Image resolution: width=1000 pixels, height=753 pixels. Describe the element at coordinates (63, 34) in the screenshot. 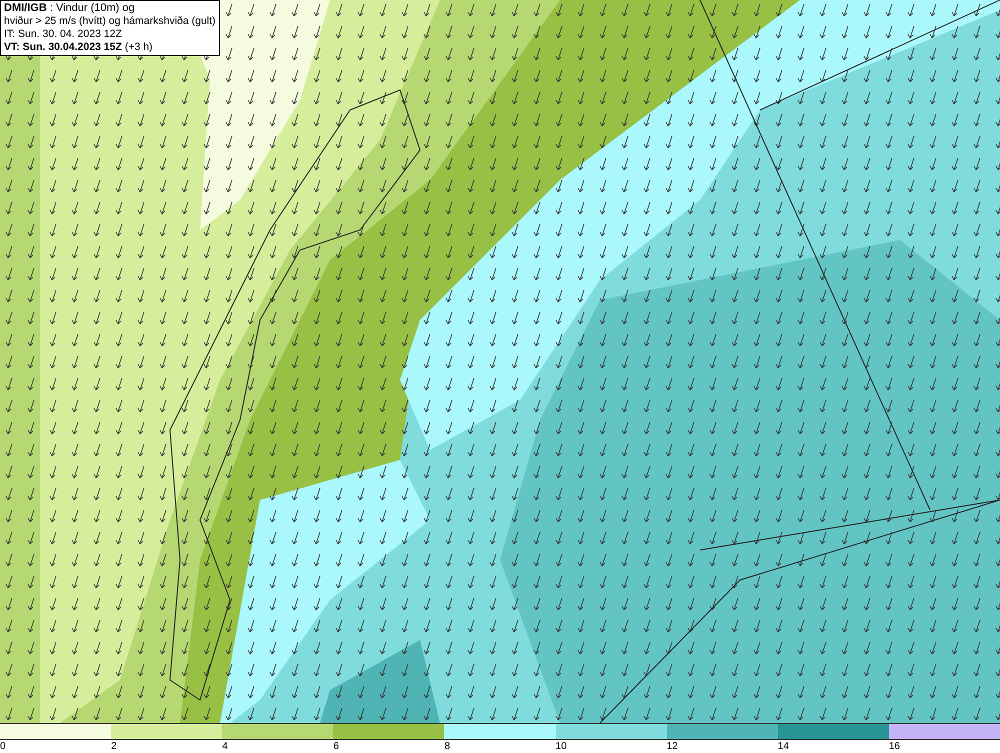

I see `header-text: IT: Sun. 30. 04. 2023 12Z` at that location.